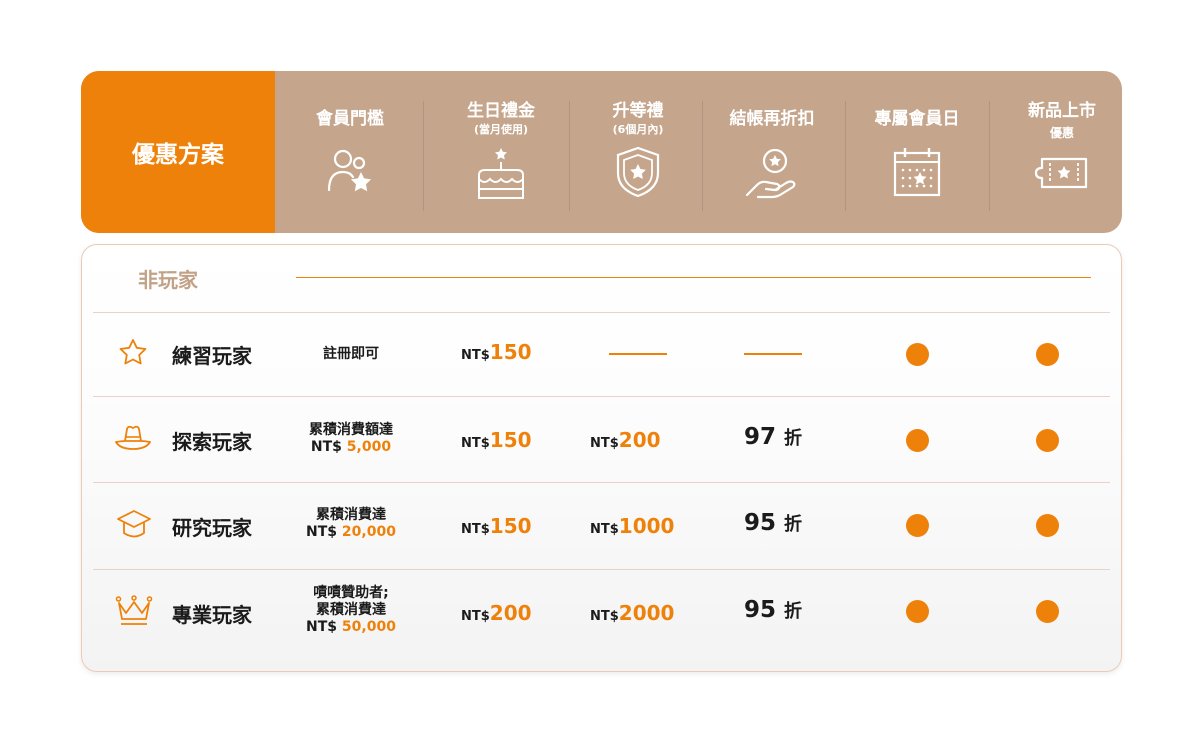 The width and height of the screenshot is (1200, 750). Describe the element at coordinates (501, 111) in the screenshot. I see `col-label: 生日禮金` at that location.